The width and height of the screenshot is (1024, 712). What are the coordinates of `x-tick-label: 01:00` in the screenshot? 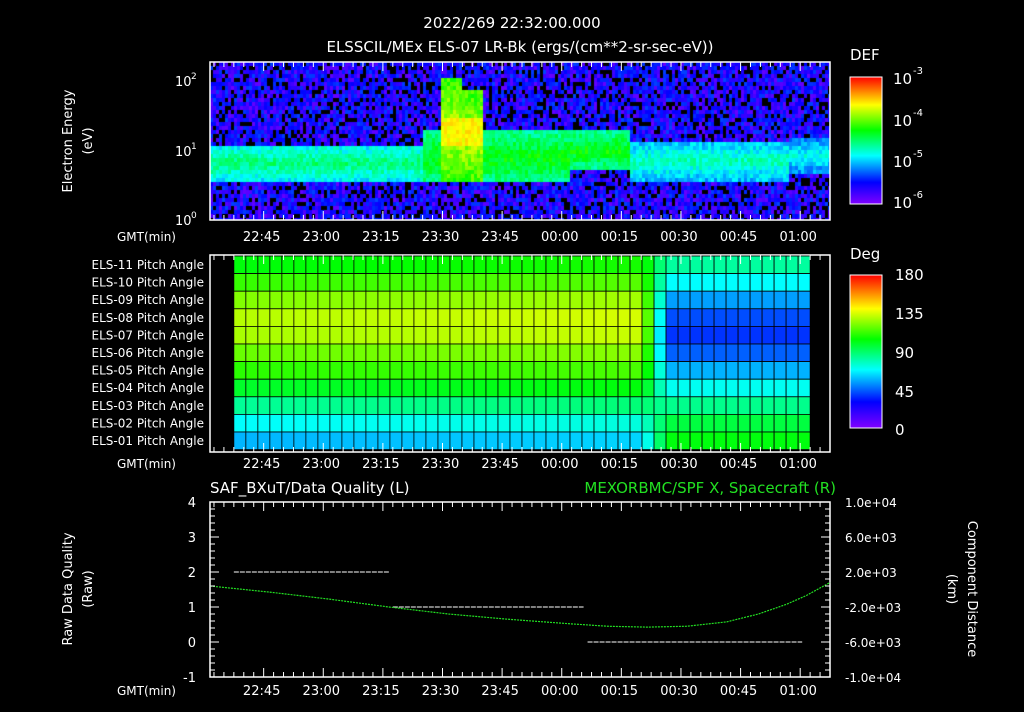 It's located at (797, 237).